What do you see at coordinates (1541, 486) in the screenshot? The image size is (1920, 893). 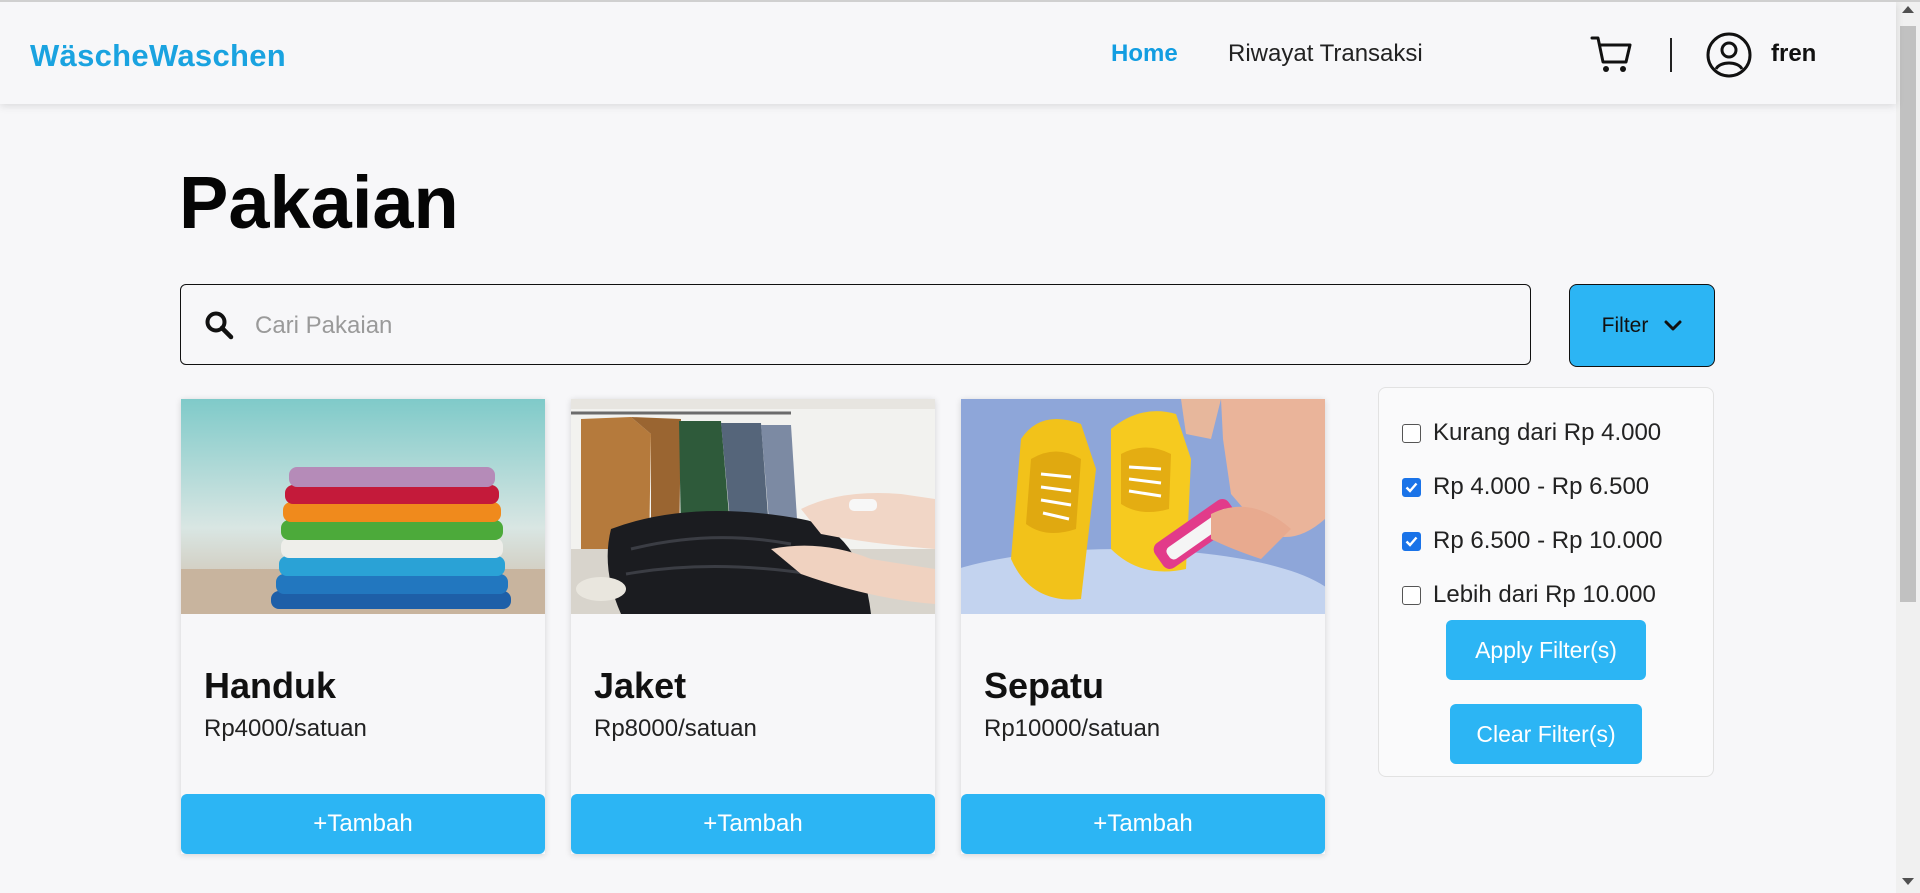 I see `filter-option-label: Rp 4.000 - Rp 6.500` at bounding box center [1541, 486].